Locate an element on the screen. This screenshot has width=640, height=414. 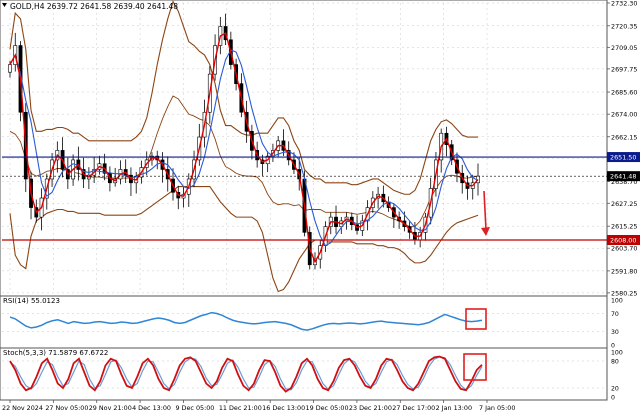
price-tick-label: 2627.25 is located at coordinates (624, 204).